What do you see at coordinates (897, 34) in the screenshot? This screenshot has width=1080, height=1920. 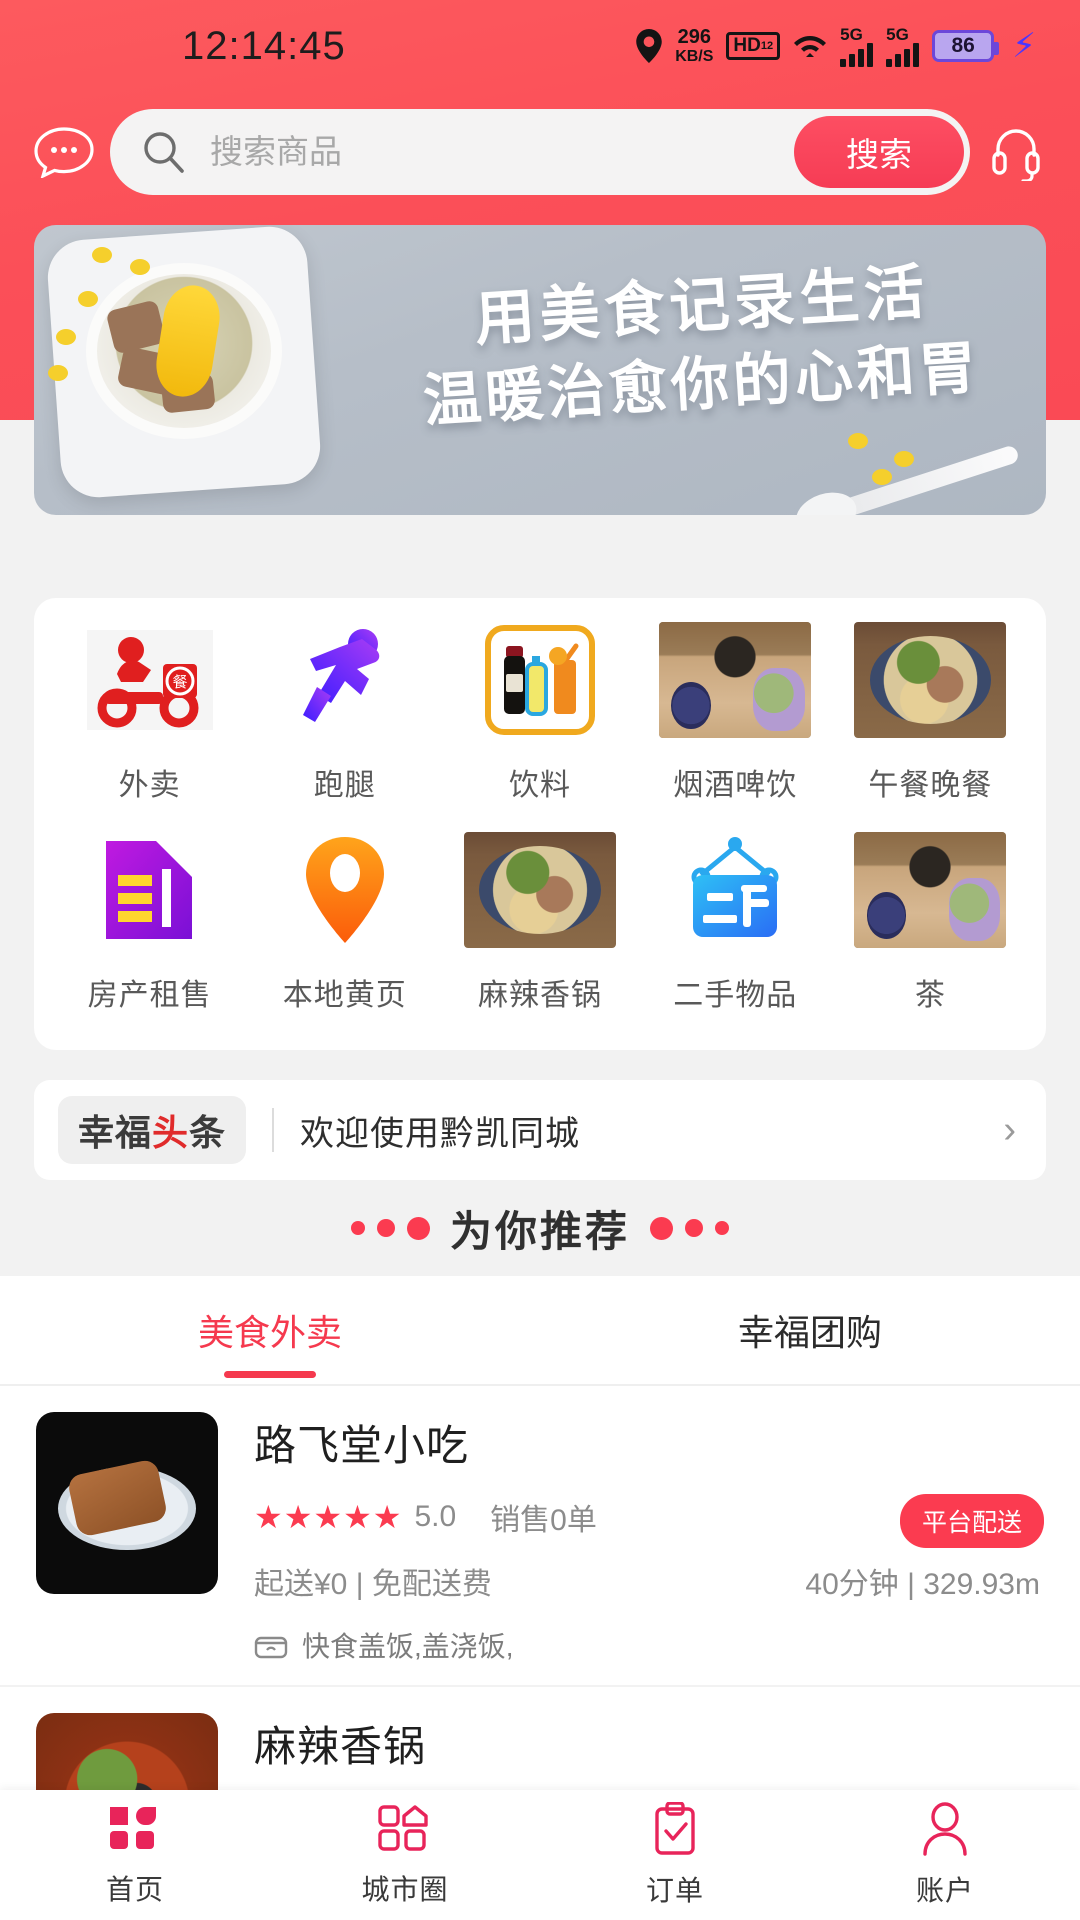 I see `sim2-label: 5G` at bounding box center [897, 34].